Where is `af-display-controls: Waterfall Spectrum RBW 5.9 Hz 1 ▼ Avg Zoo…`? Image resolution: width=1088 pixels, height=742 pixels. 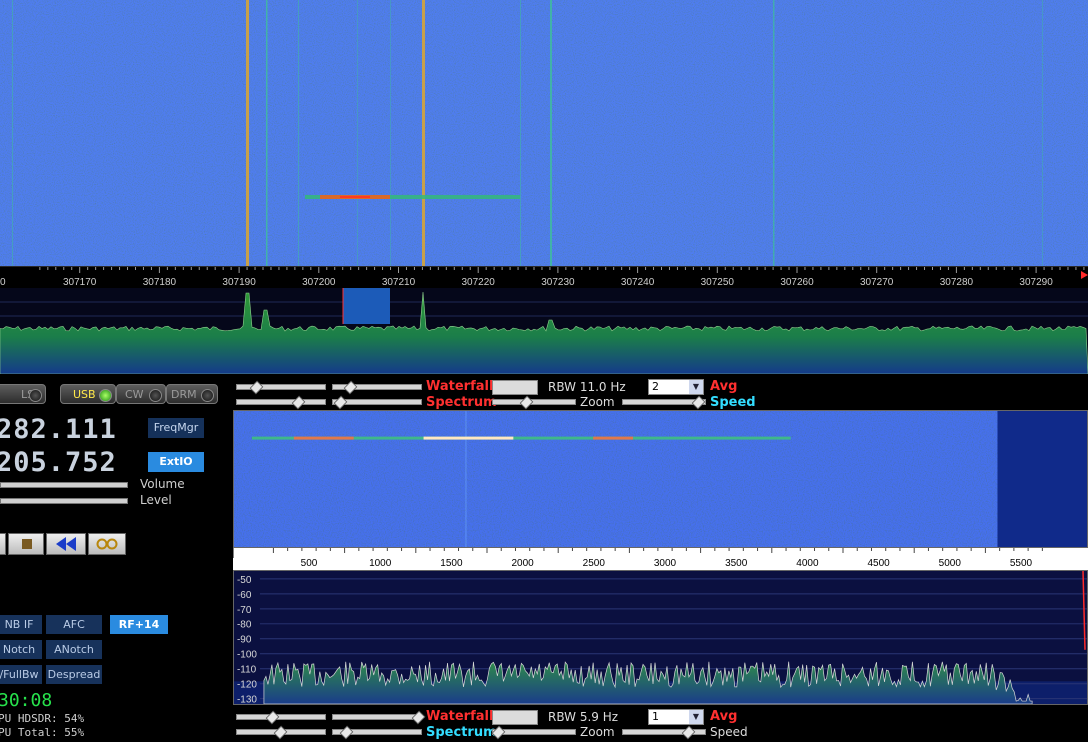 af-display-controls: Waterfall Spectrum RBW 5.9 Hz 1 ▼ Avg Zoo… is located at coordinates (662, 725).